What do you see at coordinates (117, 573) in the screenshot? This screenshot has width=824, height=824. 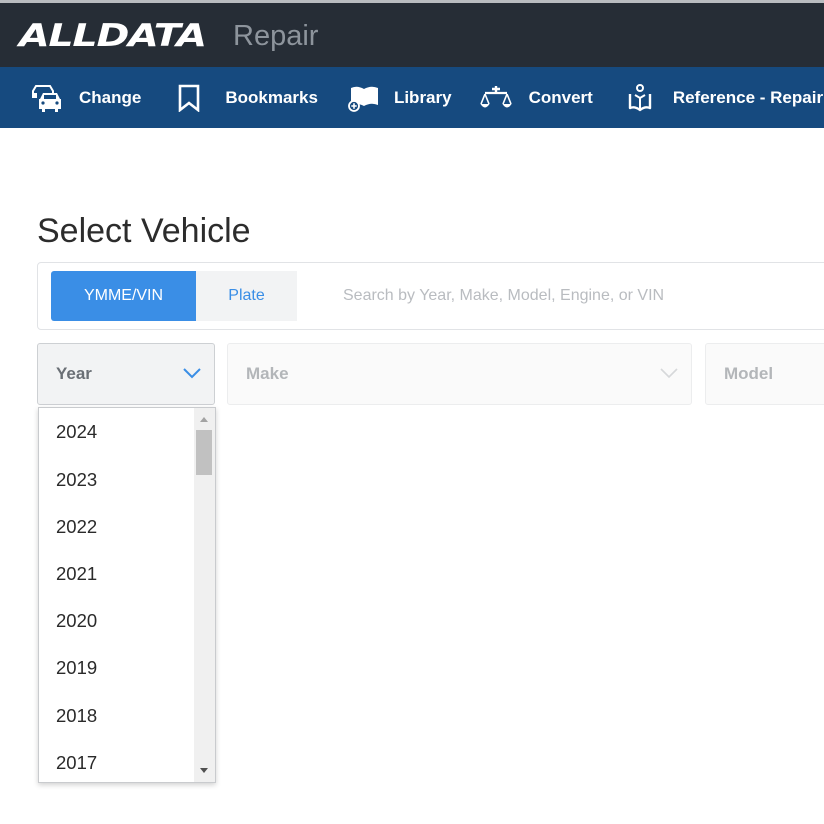 I see `year-option: 2021` at bounding box center [117, 573].